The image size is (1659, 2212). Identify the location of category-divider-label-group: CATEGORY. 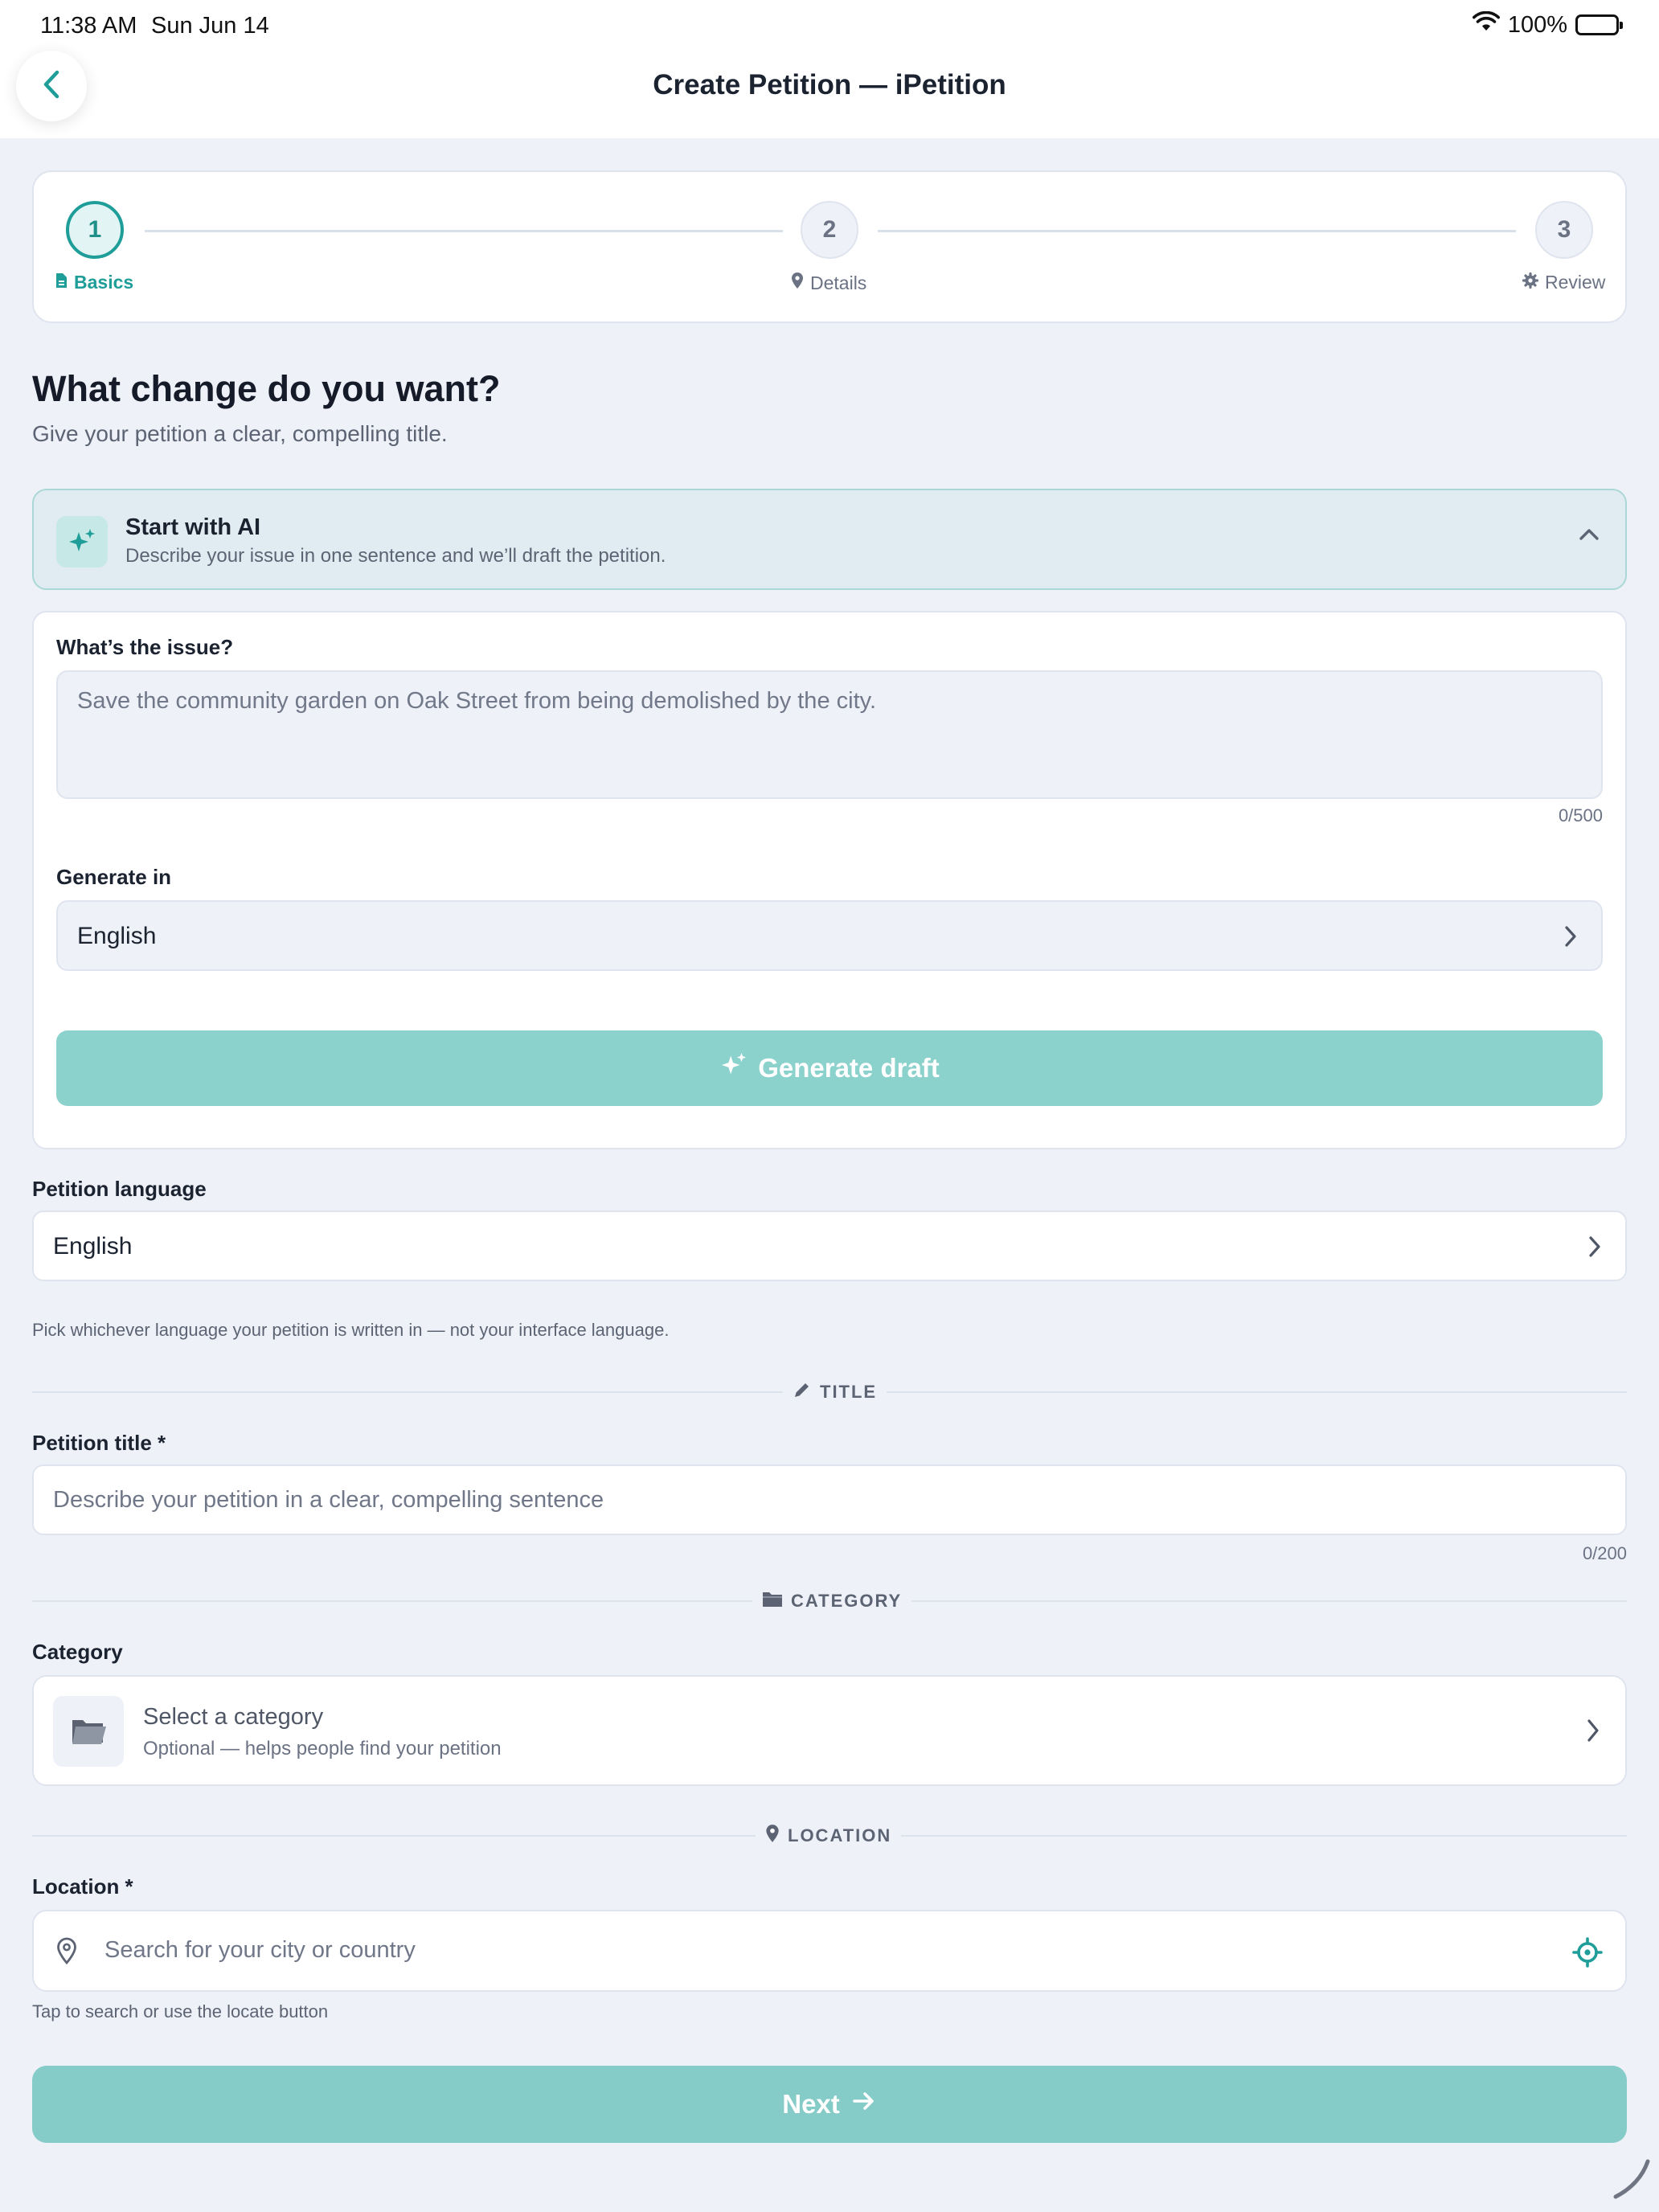
(832, 1601).